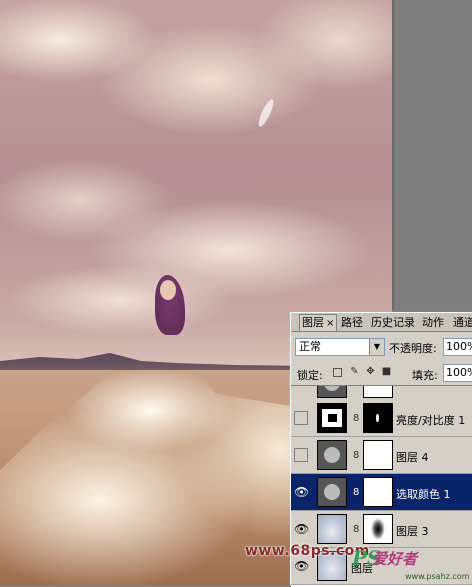 This screenshot has height=587, width=472. I want to click on chevron-down-icon: ▼, so click(376, 347).